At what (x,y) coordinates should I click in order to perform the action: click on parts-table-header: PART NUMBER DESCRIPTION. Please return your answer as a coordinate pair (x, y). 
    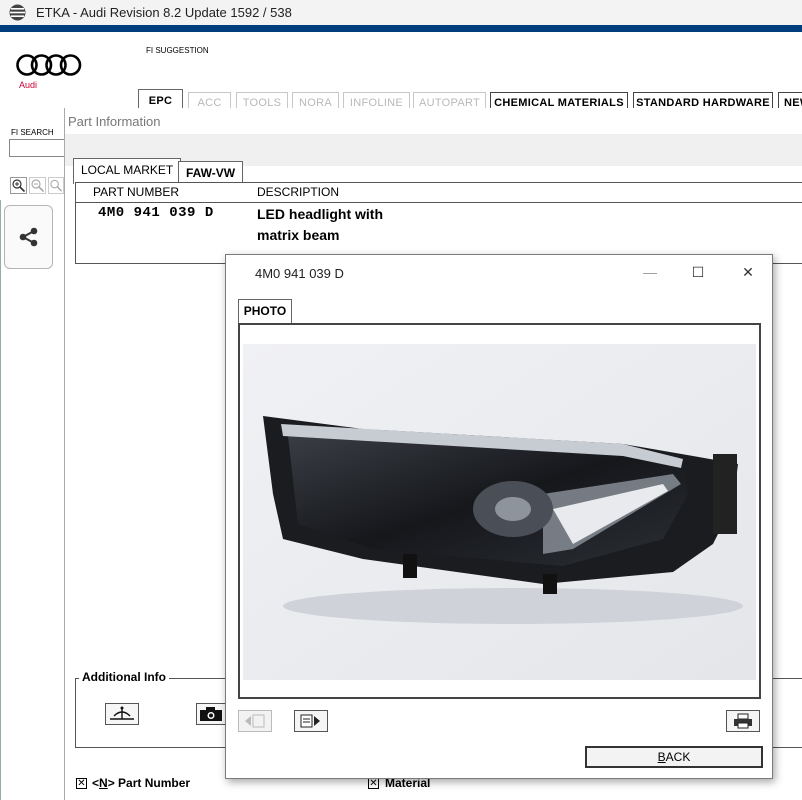
    Looking at the image, I should click on (439, 193).